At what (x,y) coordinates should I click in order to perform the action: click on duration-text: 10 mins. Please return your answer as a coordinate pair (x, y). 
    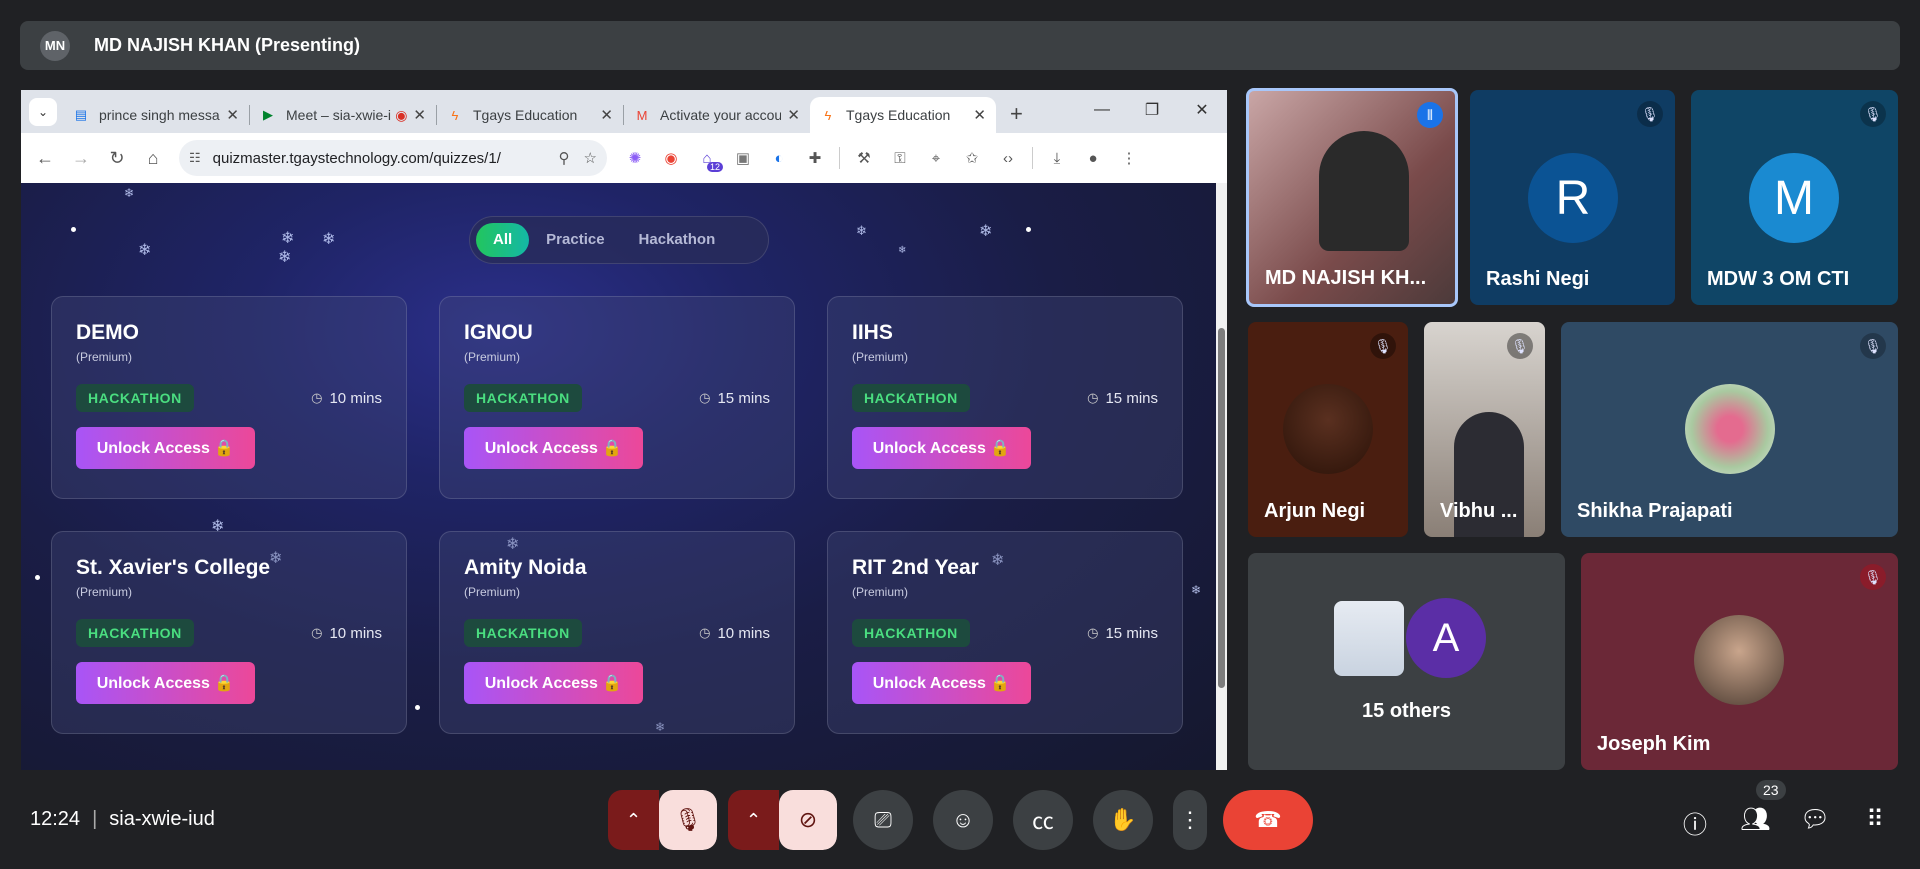
    Looking at the image, I should click on (355, 398).